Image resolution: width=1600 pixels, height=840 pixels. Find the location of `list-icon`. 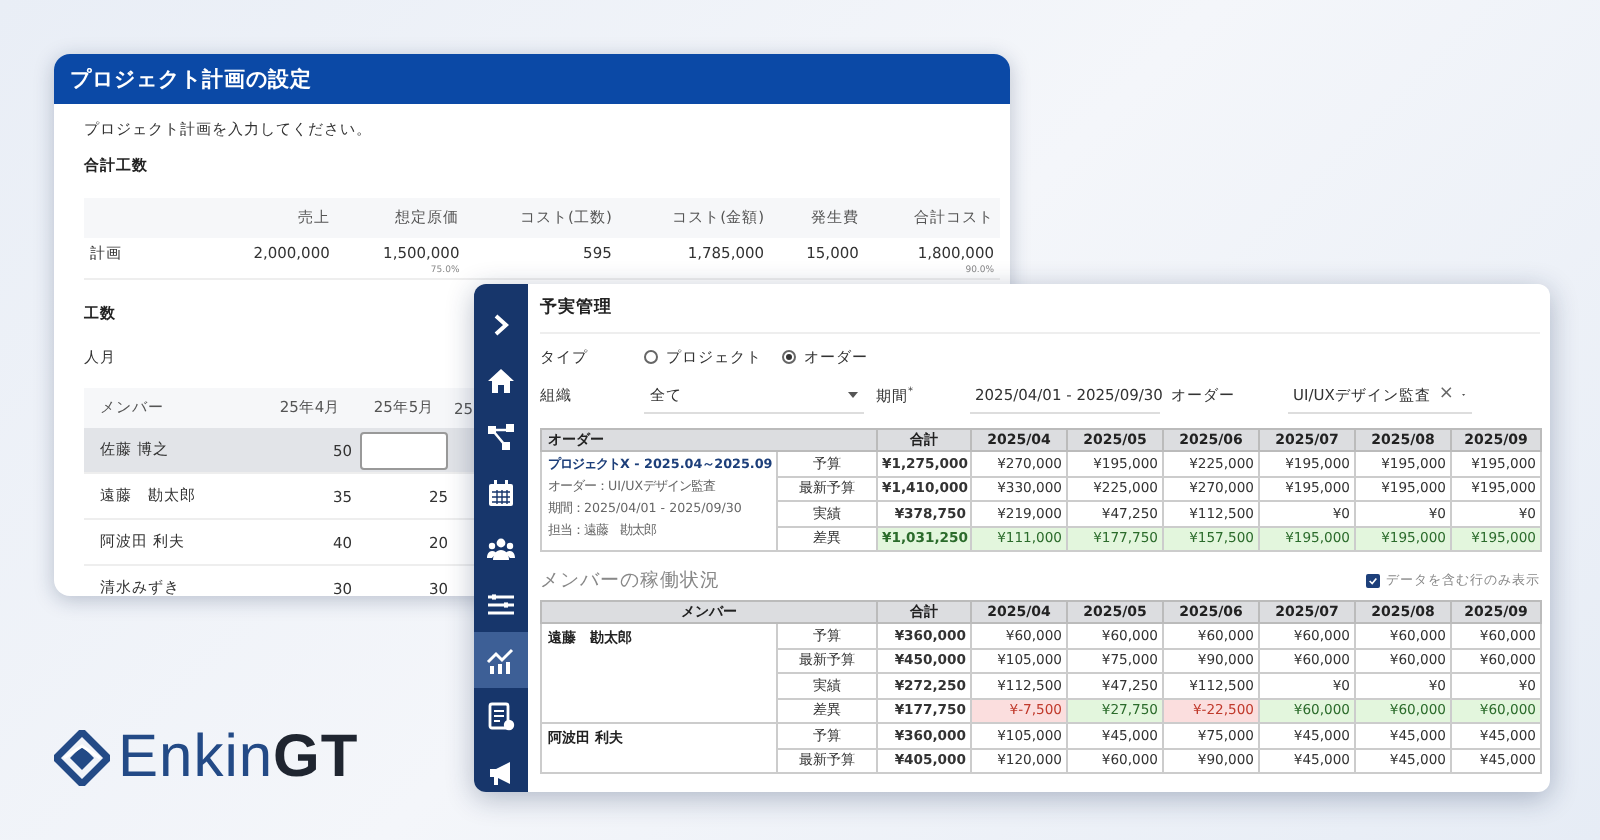

list-icon is located at coordinates (501, 604).